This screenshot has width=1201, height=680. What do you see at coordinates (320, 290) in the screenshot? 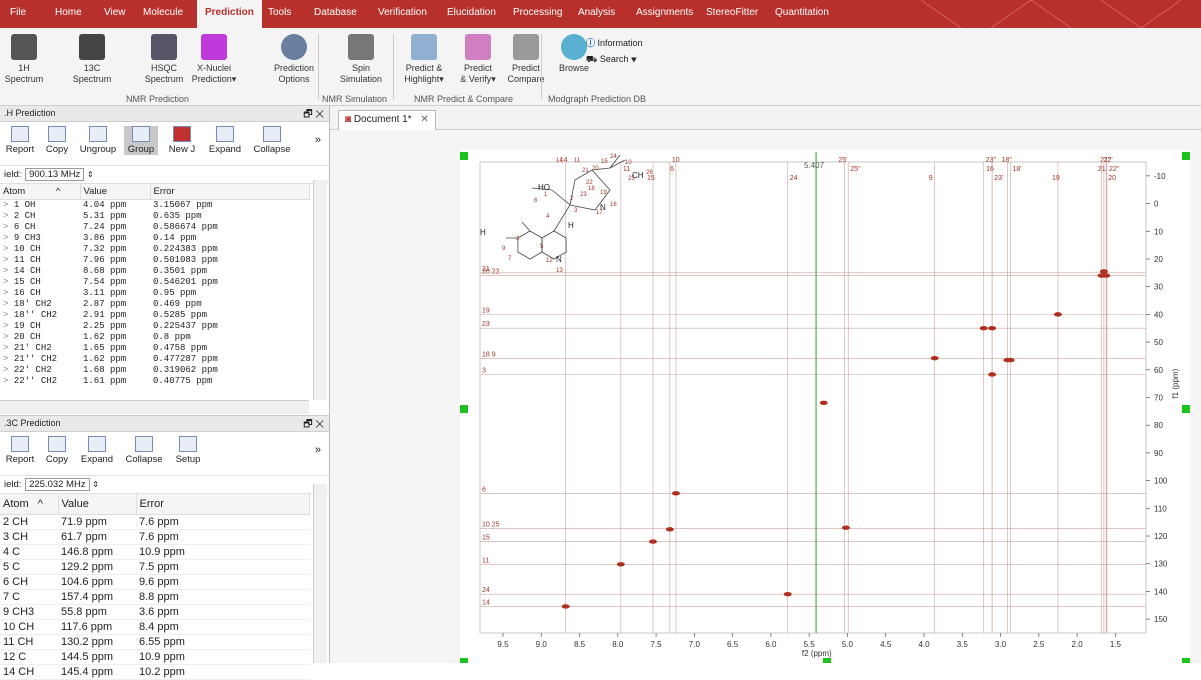
I see `h1-scrollbar` at bounding box center [320, 290].